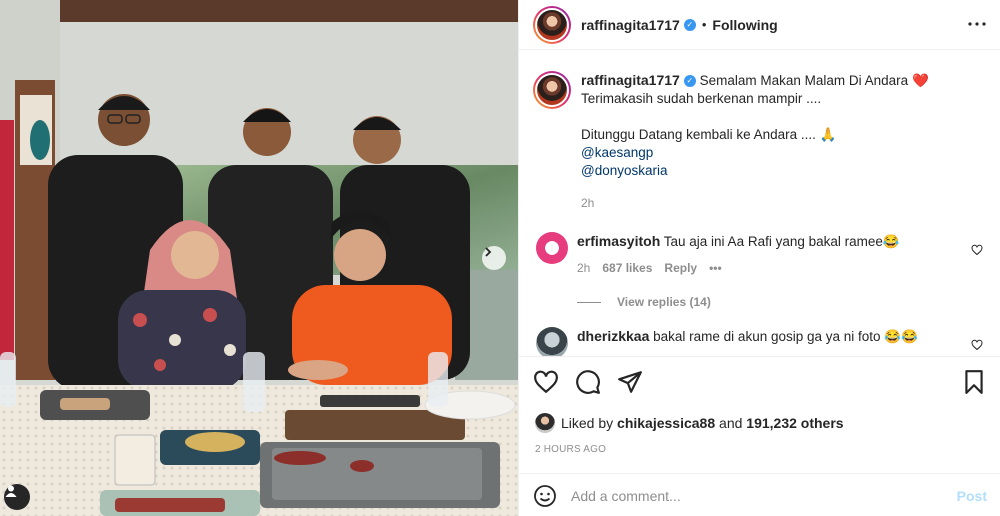 Image resolution: width=1000 pixels, height=516 pixels. I want to click on like-button, so click(546, 382).